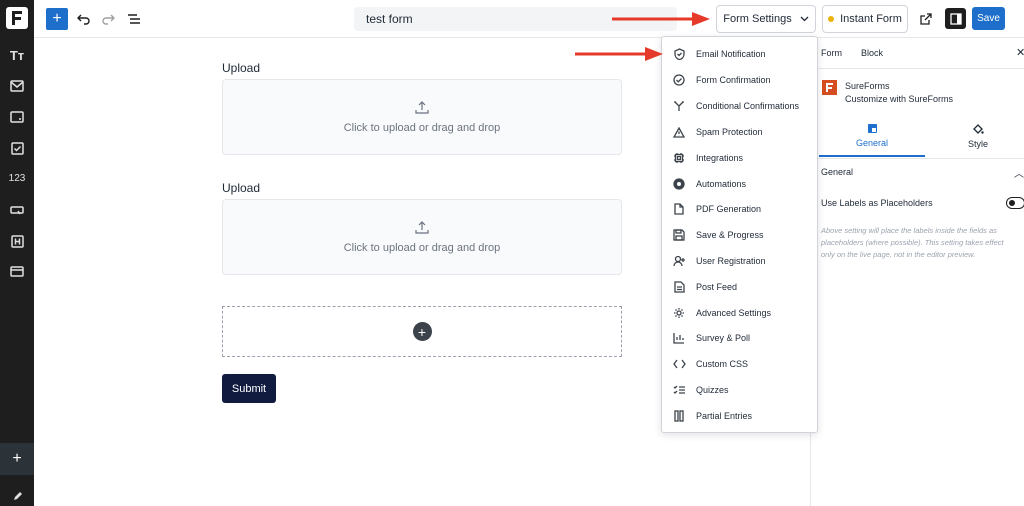  I want to click on general-icon, so click(872, 128).